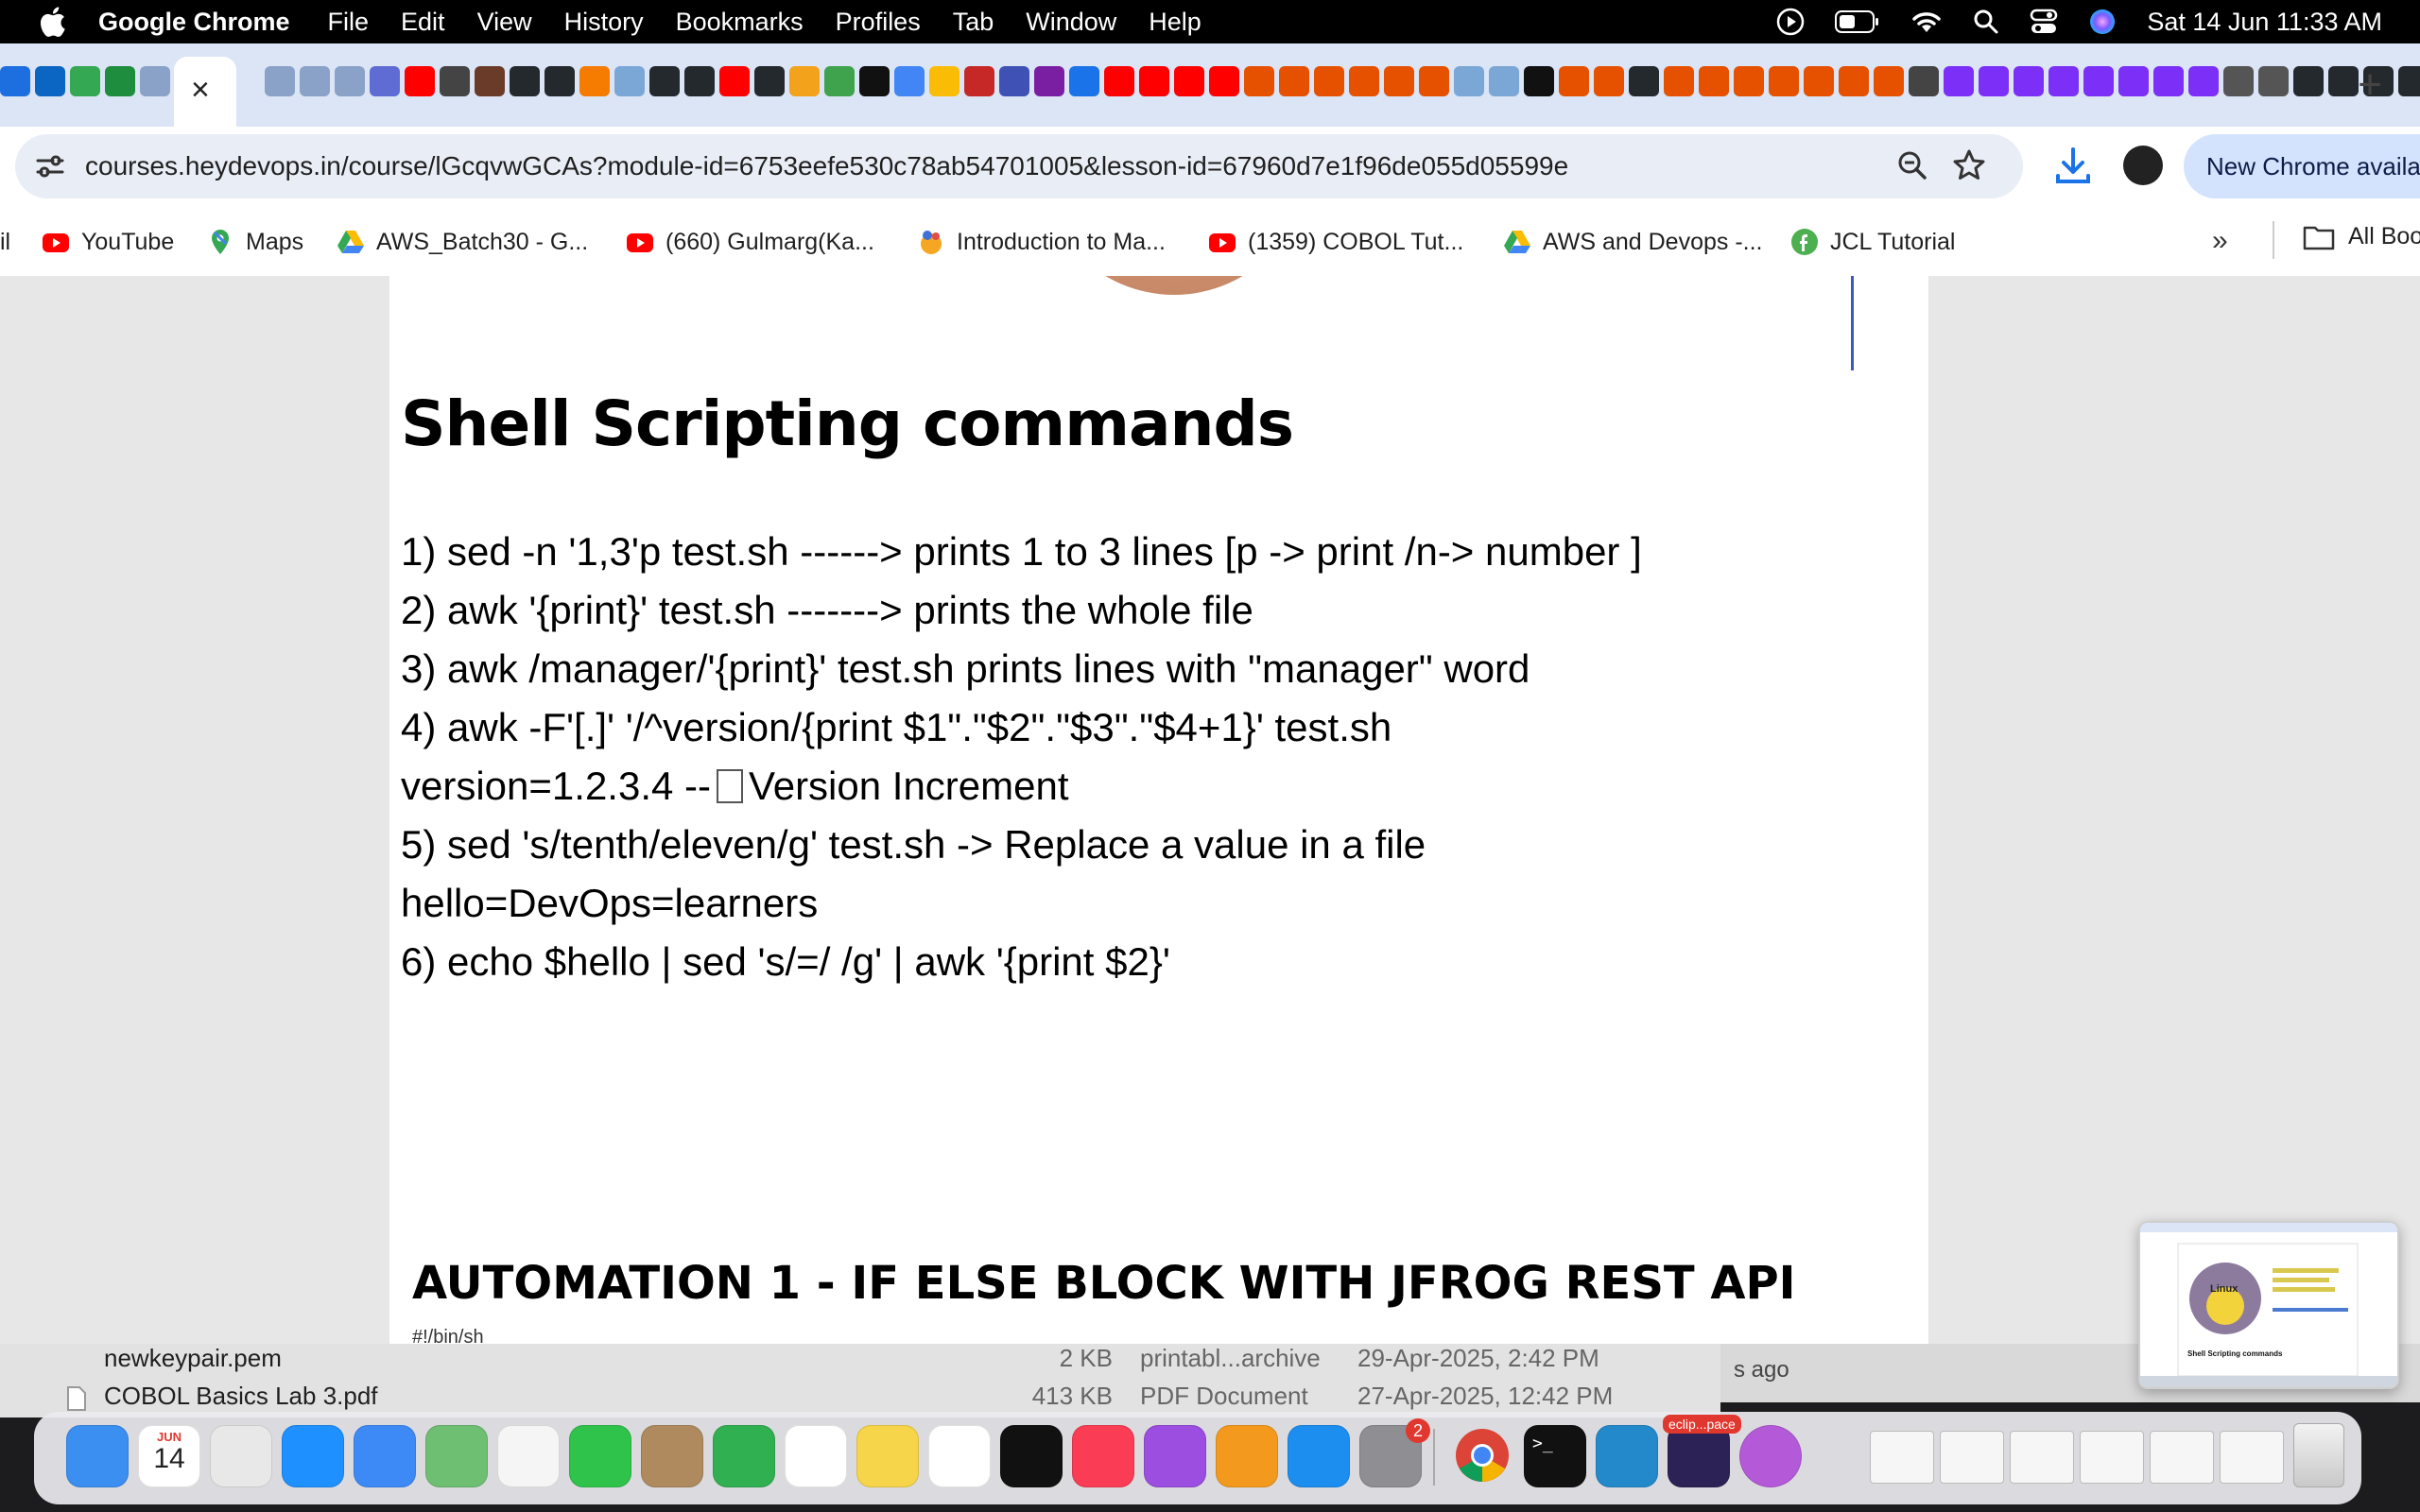 This screenshot has width=2420, height=1512. I want to click on apple-logo-icon, so click(52, 22).